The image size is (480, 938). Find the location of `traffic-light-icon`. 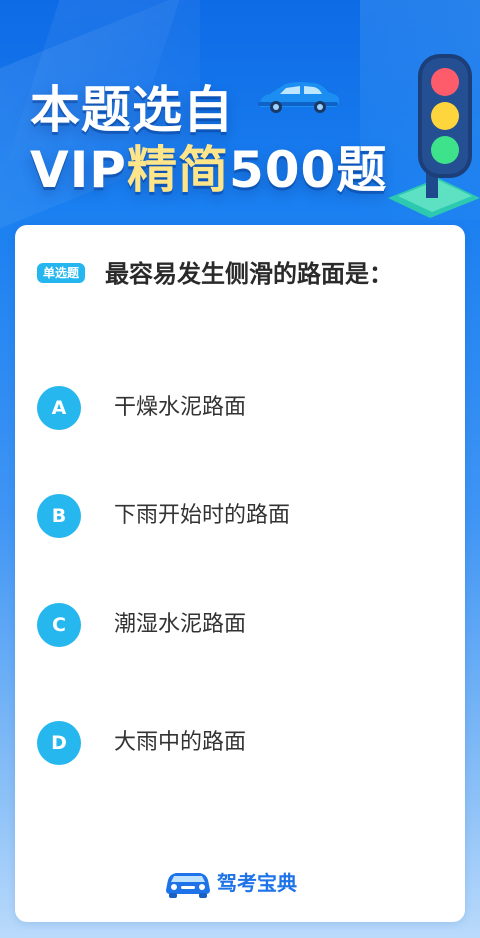

traffic-light-icon is located at coordinates (434, 136).